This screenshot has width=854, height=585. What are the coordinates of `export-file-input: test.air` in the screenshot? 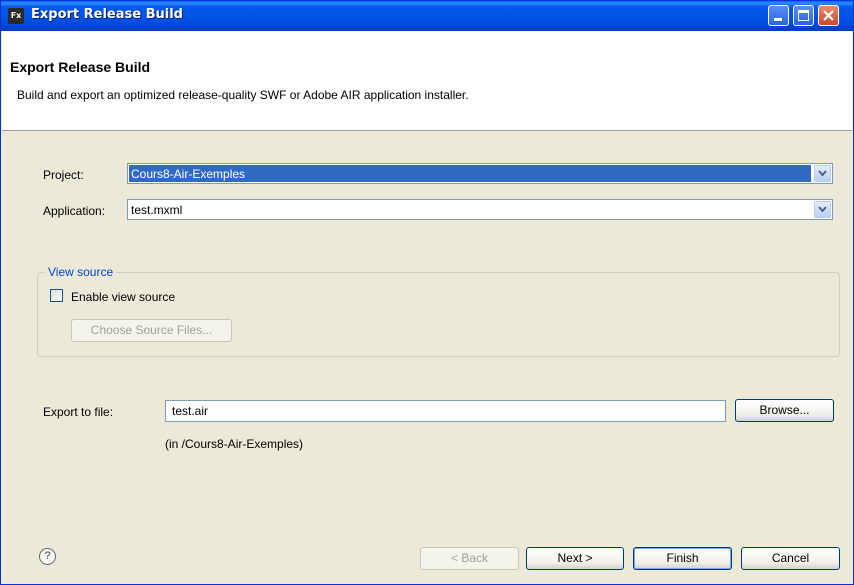 It's located at (445, 411).